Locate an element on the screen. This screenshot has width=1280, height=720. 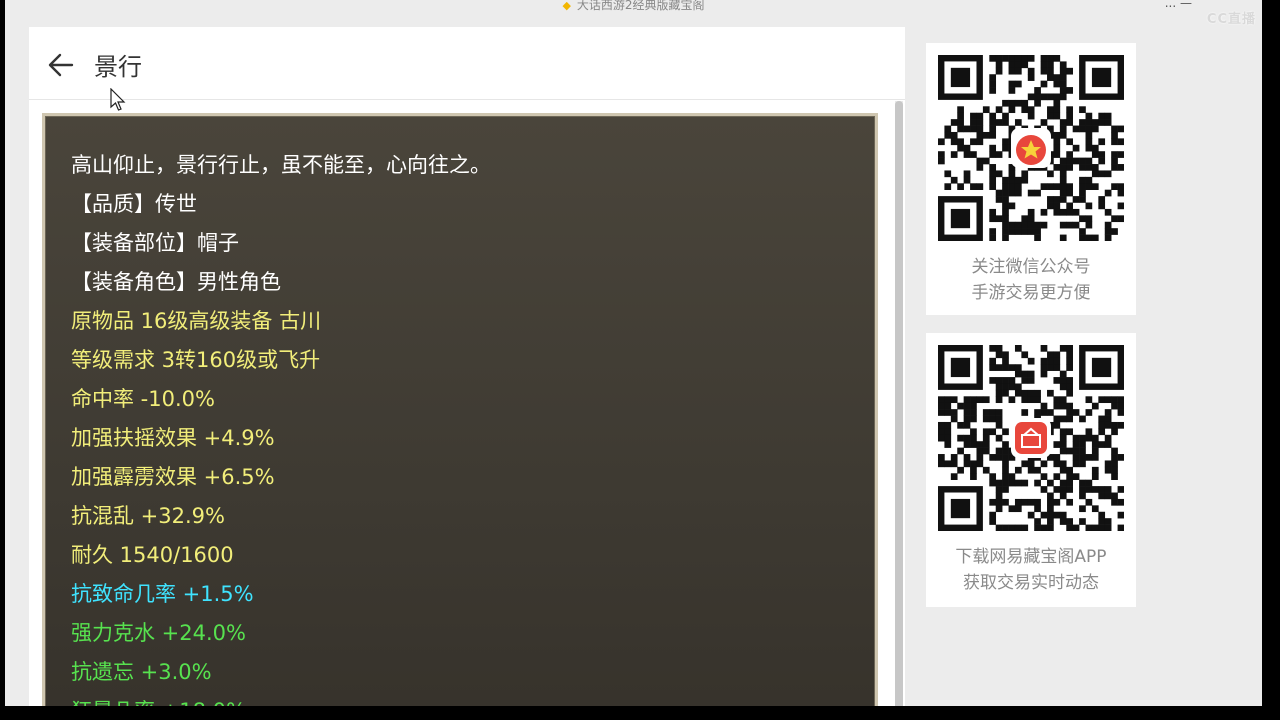
attribute-line: 原物品 16级高级装备 古川 is located at coordinates (196, 321).